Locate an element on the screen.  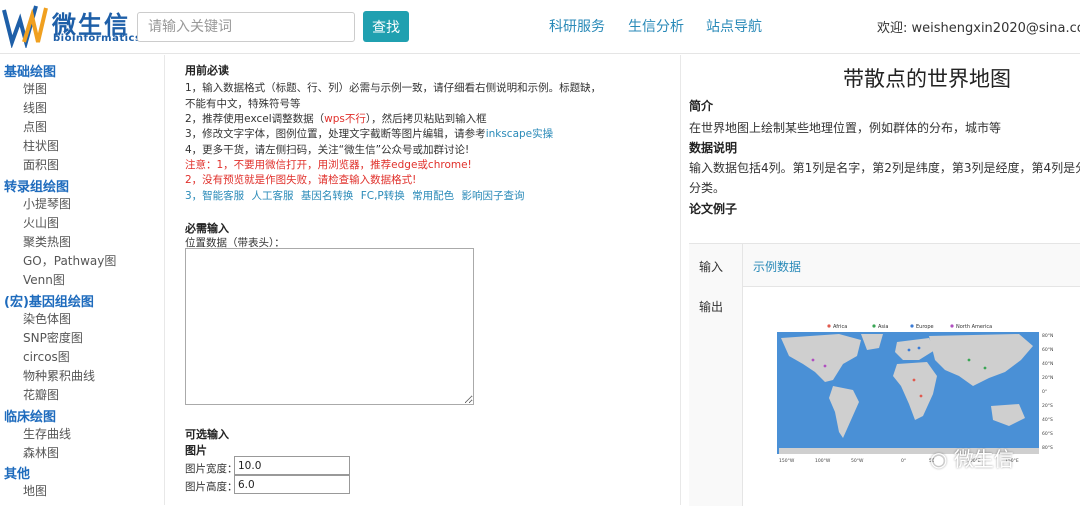
fc-p-convert-link: FC,P转换 is located at coordinates (383, 196).